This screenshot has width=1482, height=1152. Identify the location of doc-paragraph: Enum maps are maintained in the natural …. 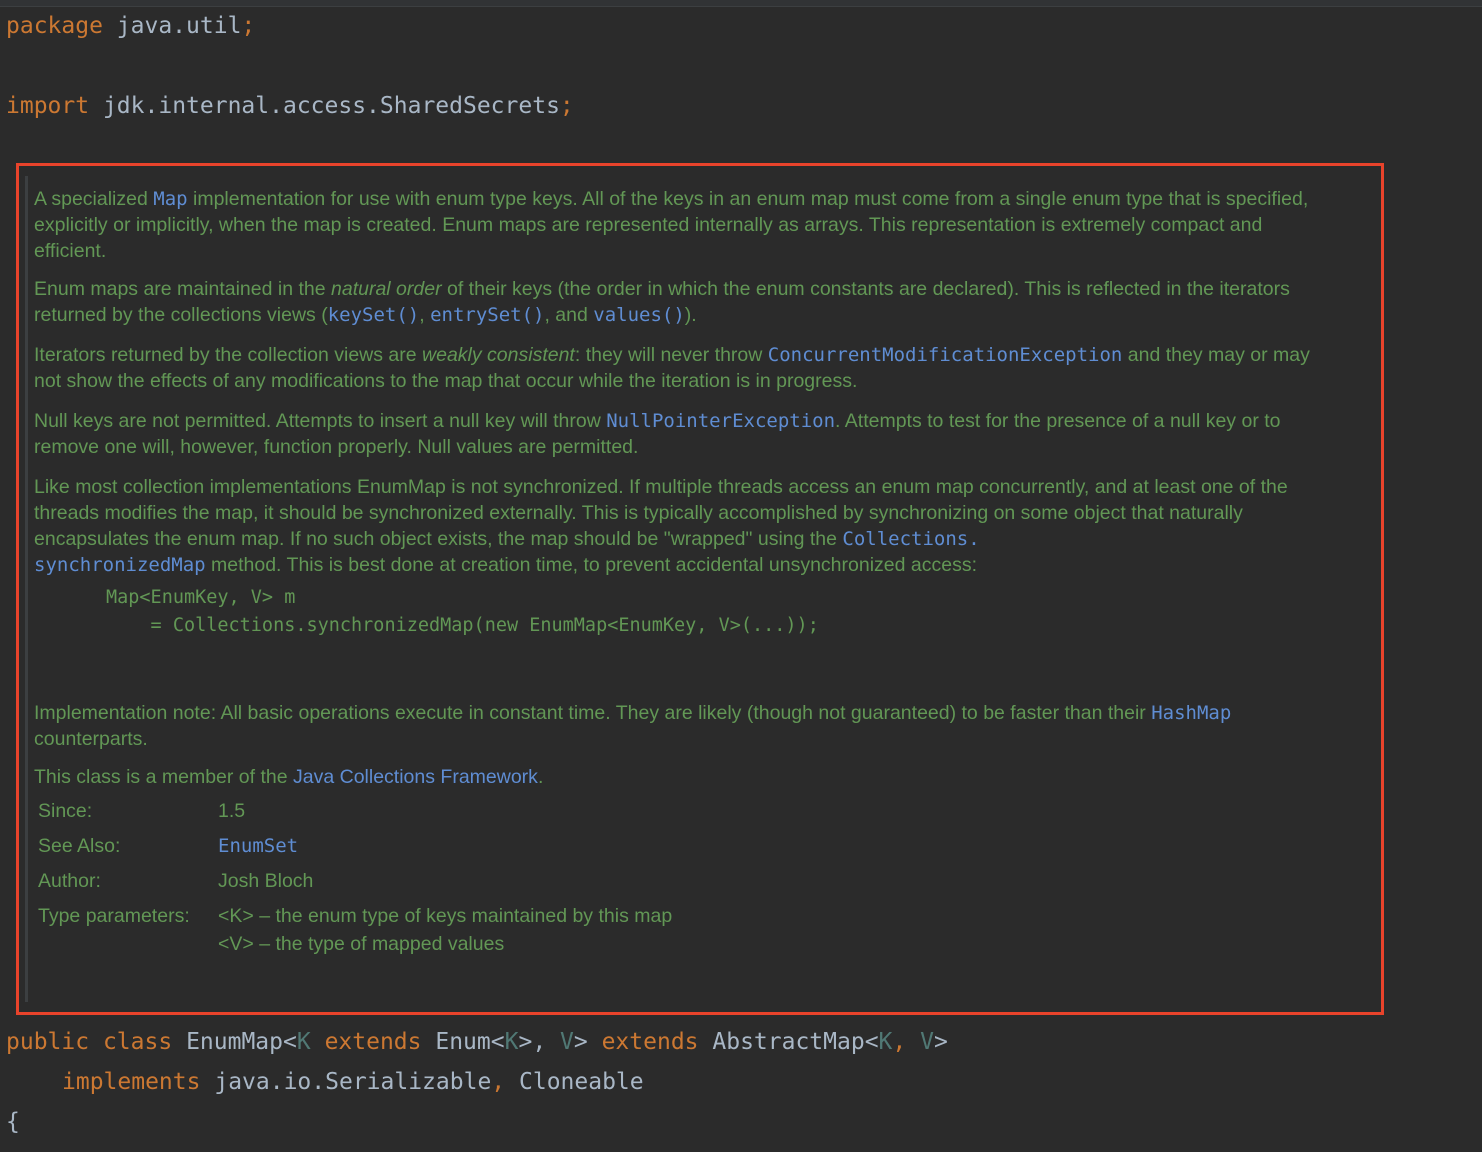
(684, 302).